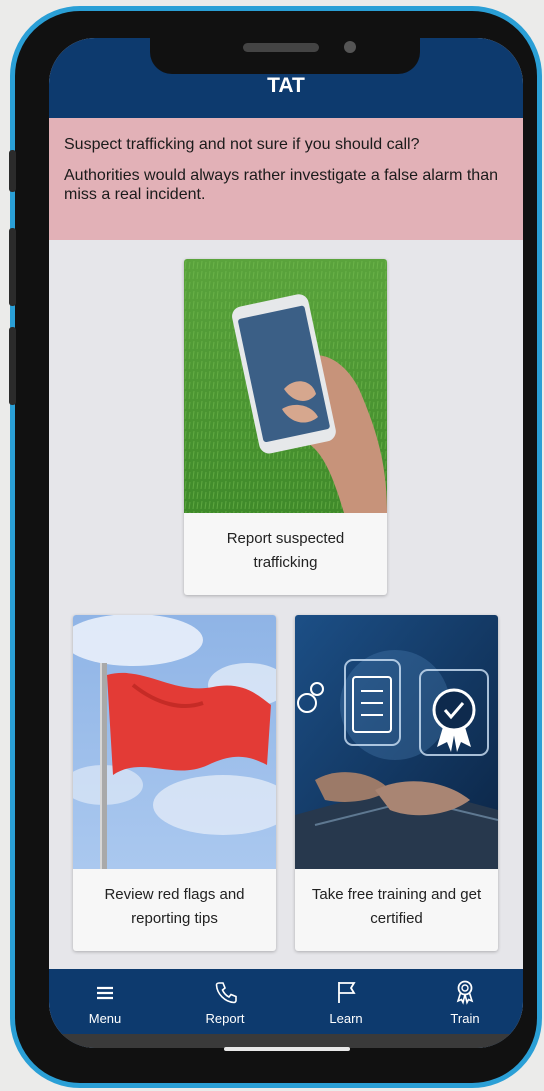 This screenshot has height=1091, width=544. Describe the element at coordinates (174, 906) in the screenshot. I see `red-flags-card-label: Review red flags and reporting tips` at that location.